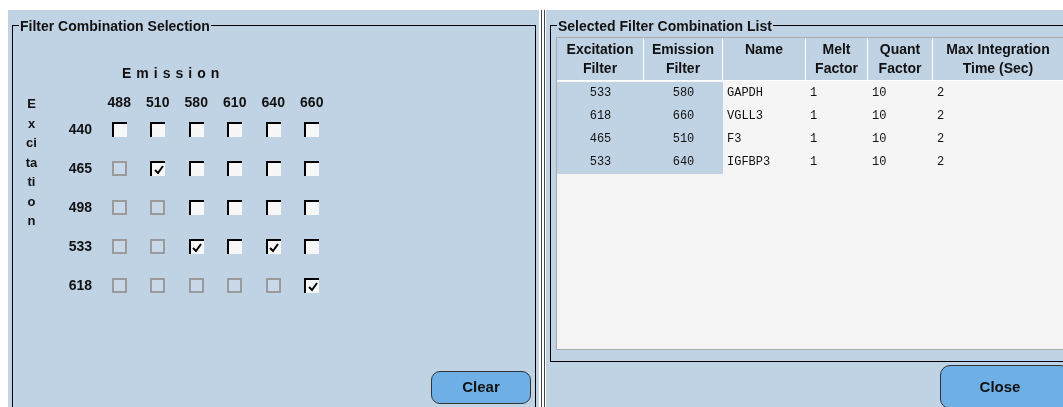 This screenshot has height=407, width=1063. What do you see at coordinates (80, 285) in the screenshot?
I see `excitation-row-label: 618` at bounding box center [80, 285].